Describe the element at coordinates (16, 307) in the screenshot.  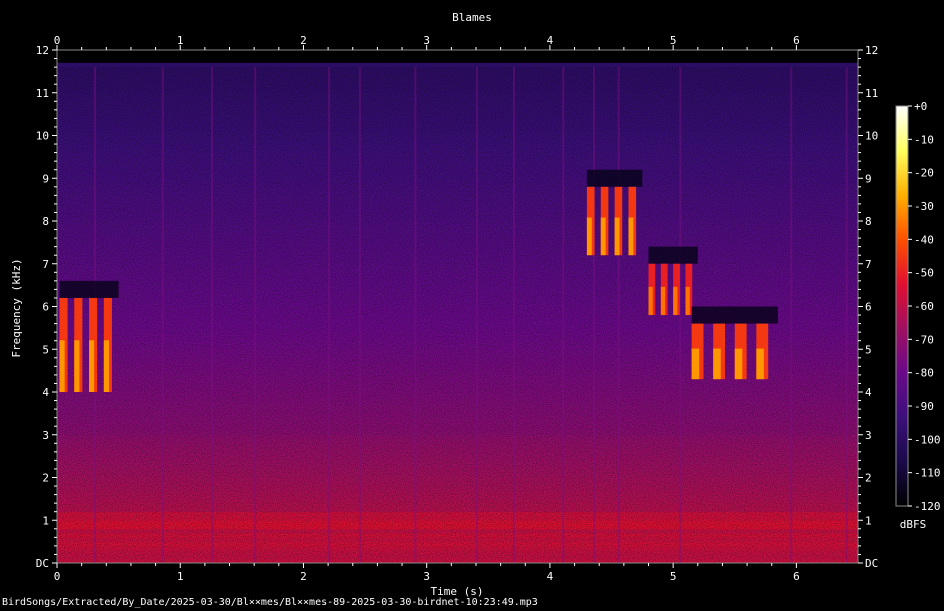
I see `y-axis-title: Frequency (kHz)` at that location.